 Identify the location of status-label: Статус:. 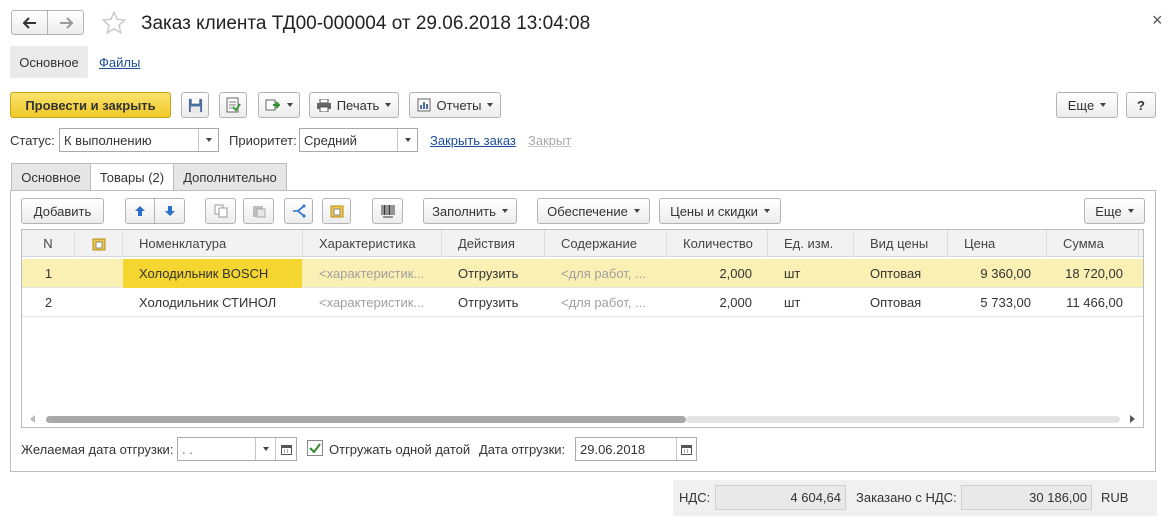
(32, 140).